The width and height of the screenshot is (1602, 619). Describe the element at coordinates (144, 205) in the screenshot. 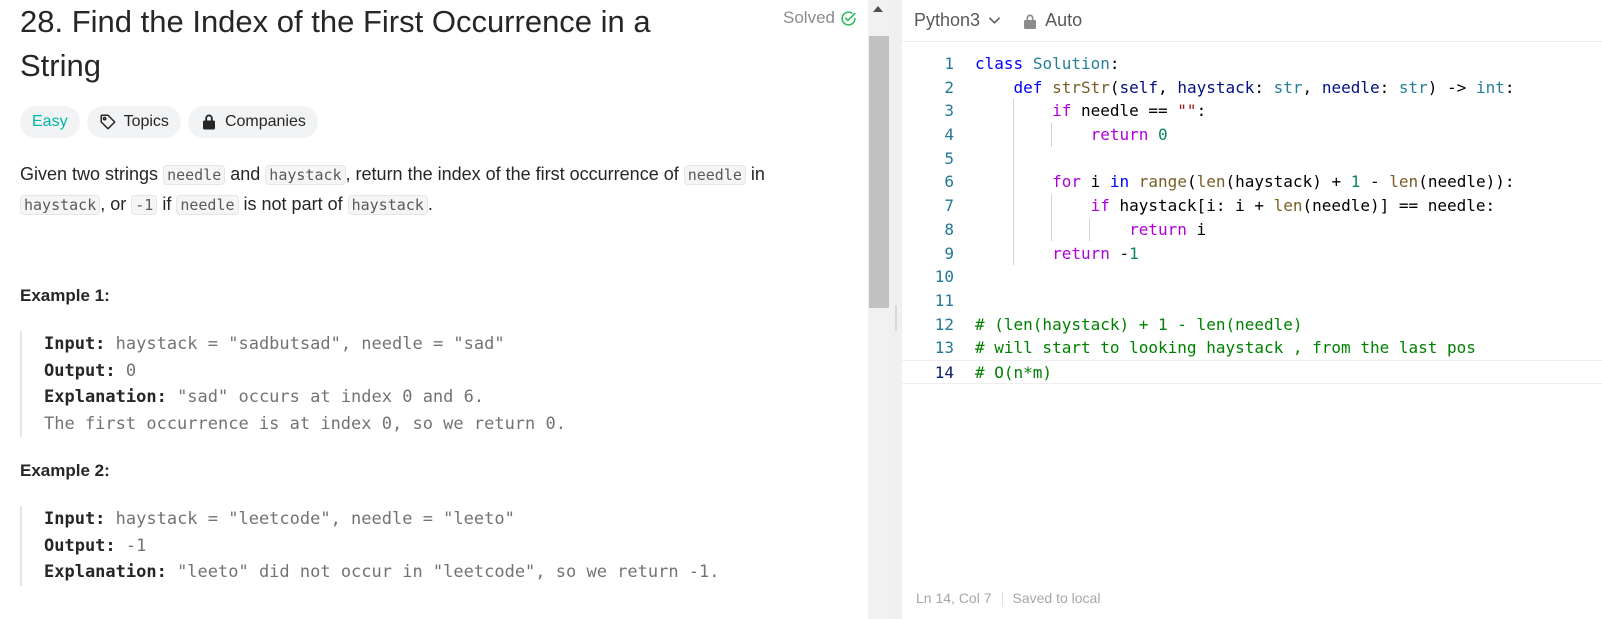

I see `inline-code: -1` at that location.